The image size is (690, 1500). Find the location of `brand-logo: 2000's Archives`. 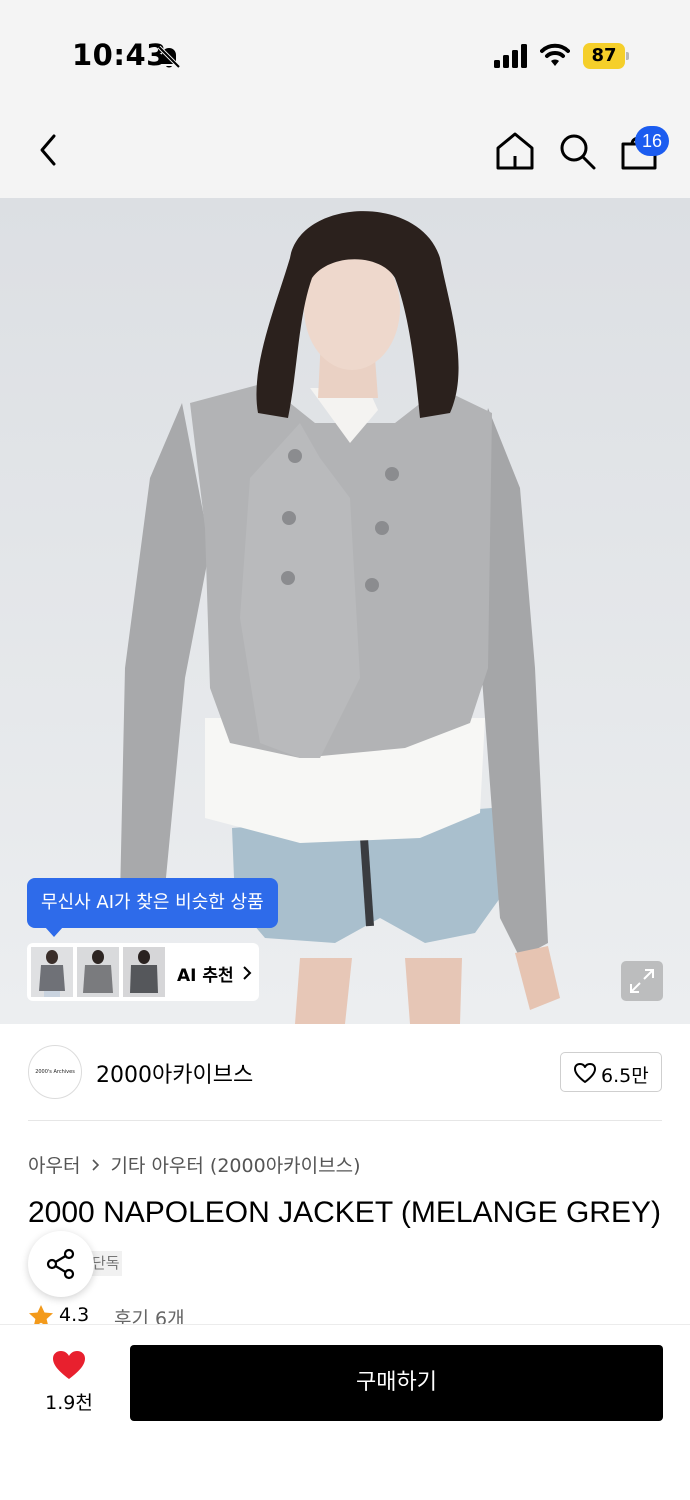

brand-logo: 2000's Archives is located at coordinates (55, 1072).